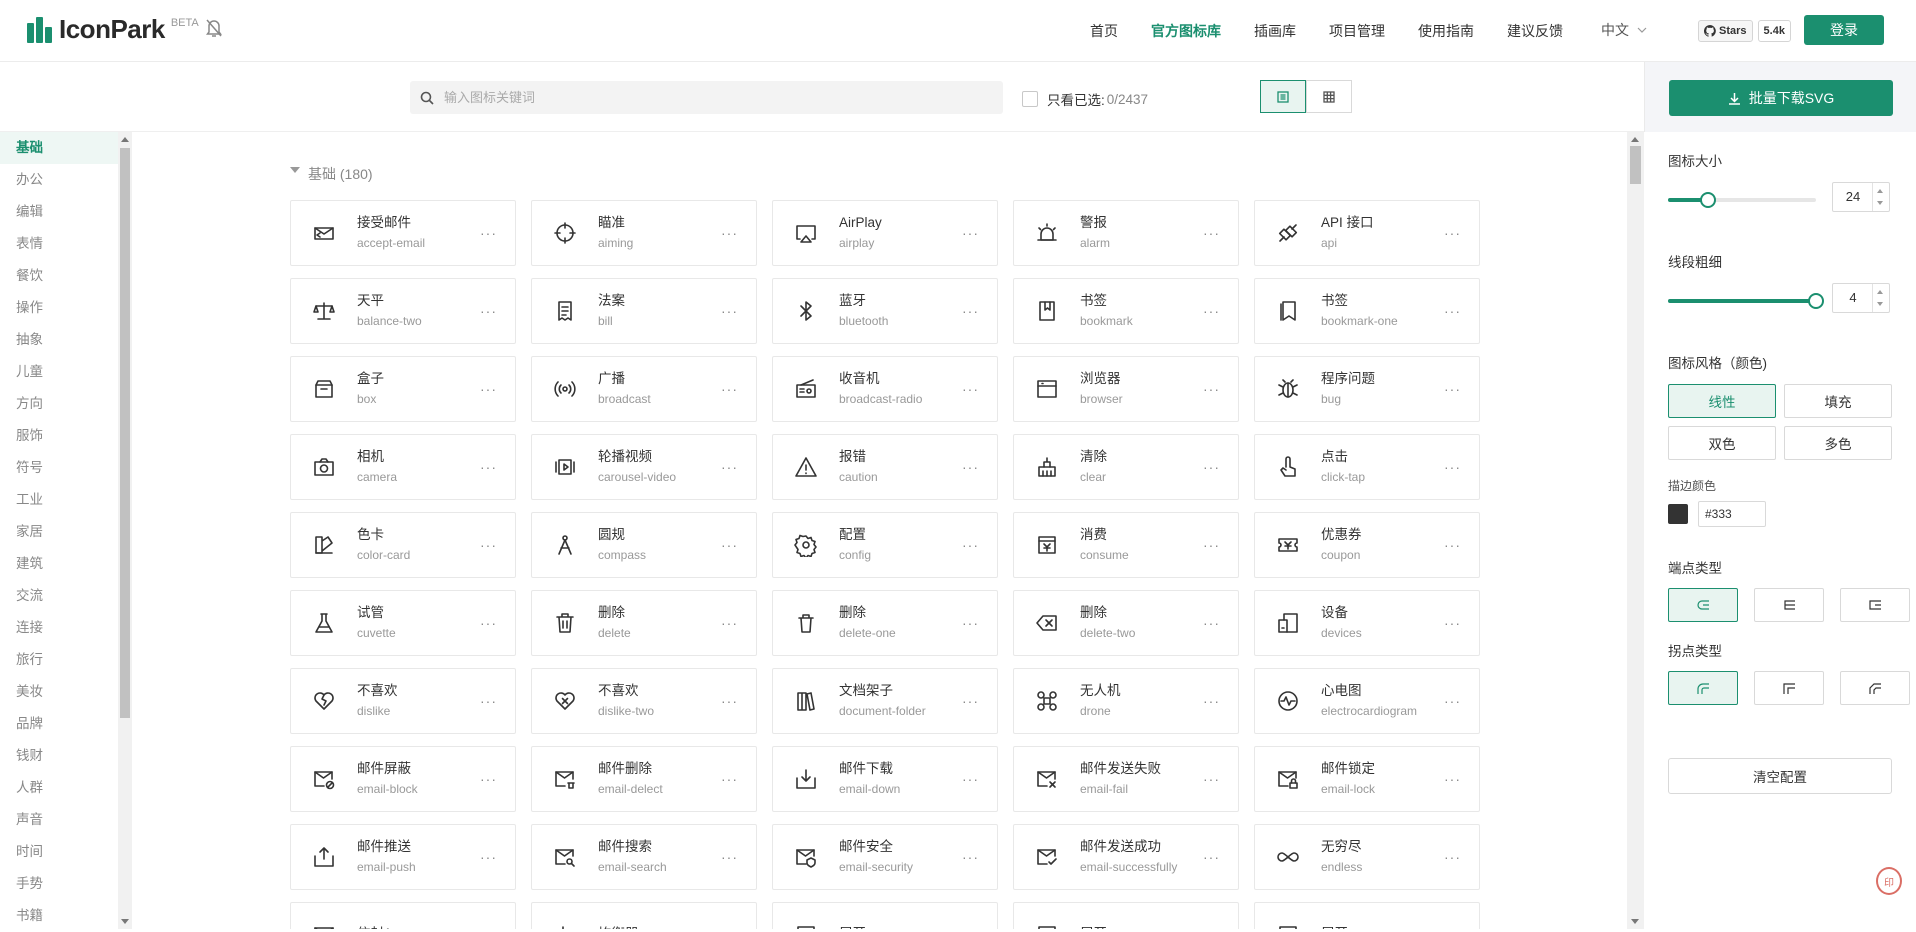 The image size is (1916, 932). I want to click on icon-card-alarm: 警报 alarm ···, so click(1126, 233).